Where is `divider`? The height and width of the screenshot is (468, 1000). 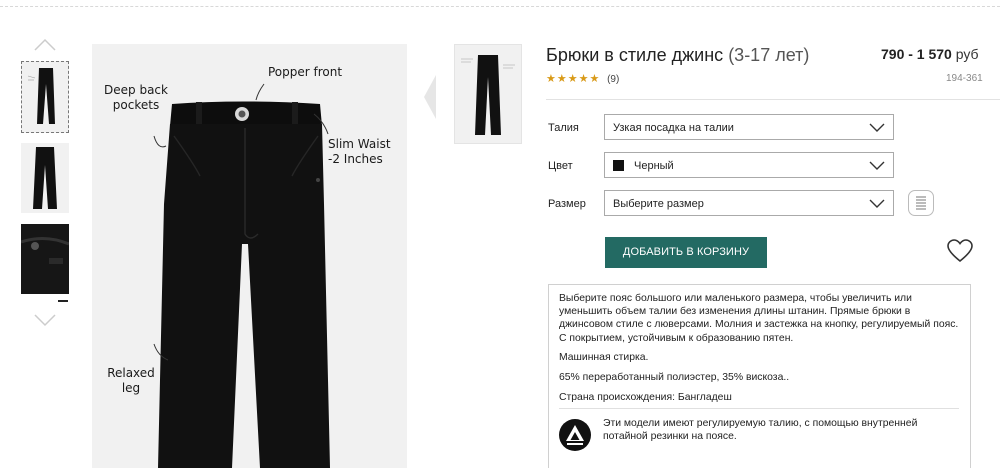 divider is located at coordinates (773, 99).